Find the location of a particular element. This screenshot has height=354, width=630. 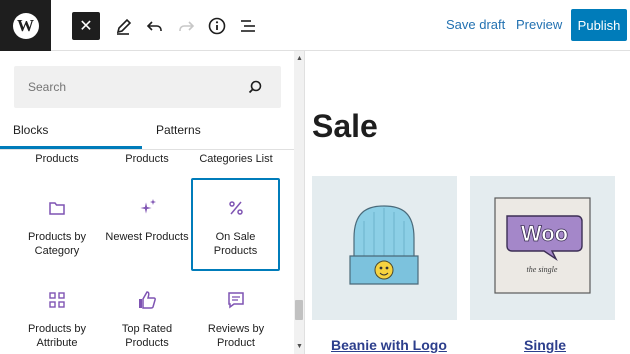

preview-button: Preview is located at coordinates (539, 24).